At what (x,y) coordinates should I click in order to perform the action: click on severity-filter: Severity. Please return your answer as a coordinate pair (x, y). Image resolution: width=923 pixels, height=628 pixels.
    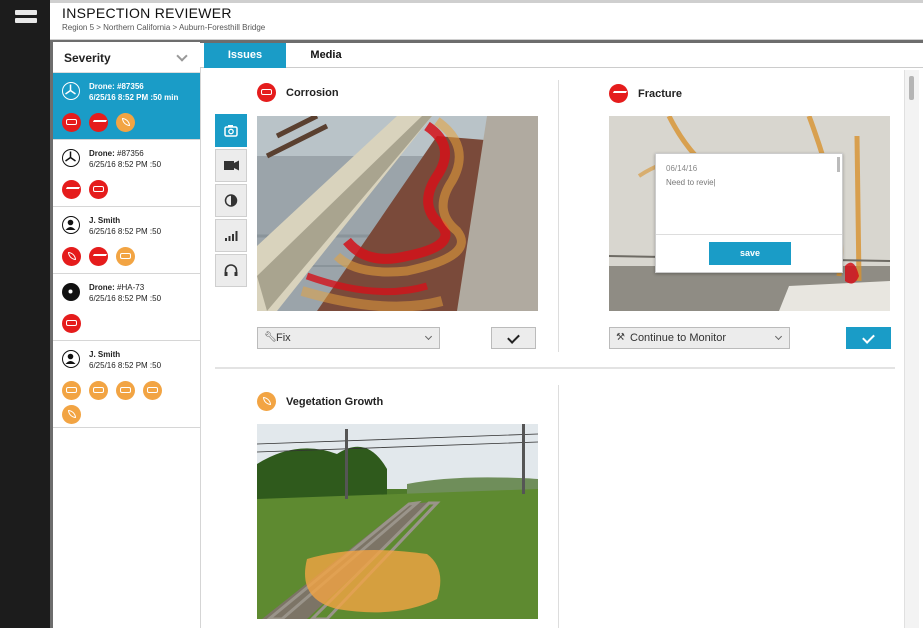
    Looking at the image, I should click on (126, 56).